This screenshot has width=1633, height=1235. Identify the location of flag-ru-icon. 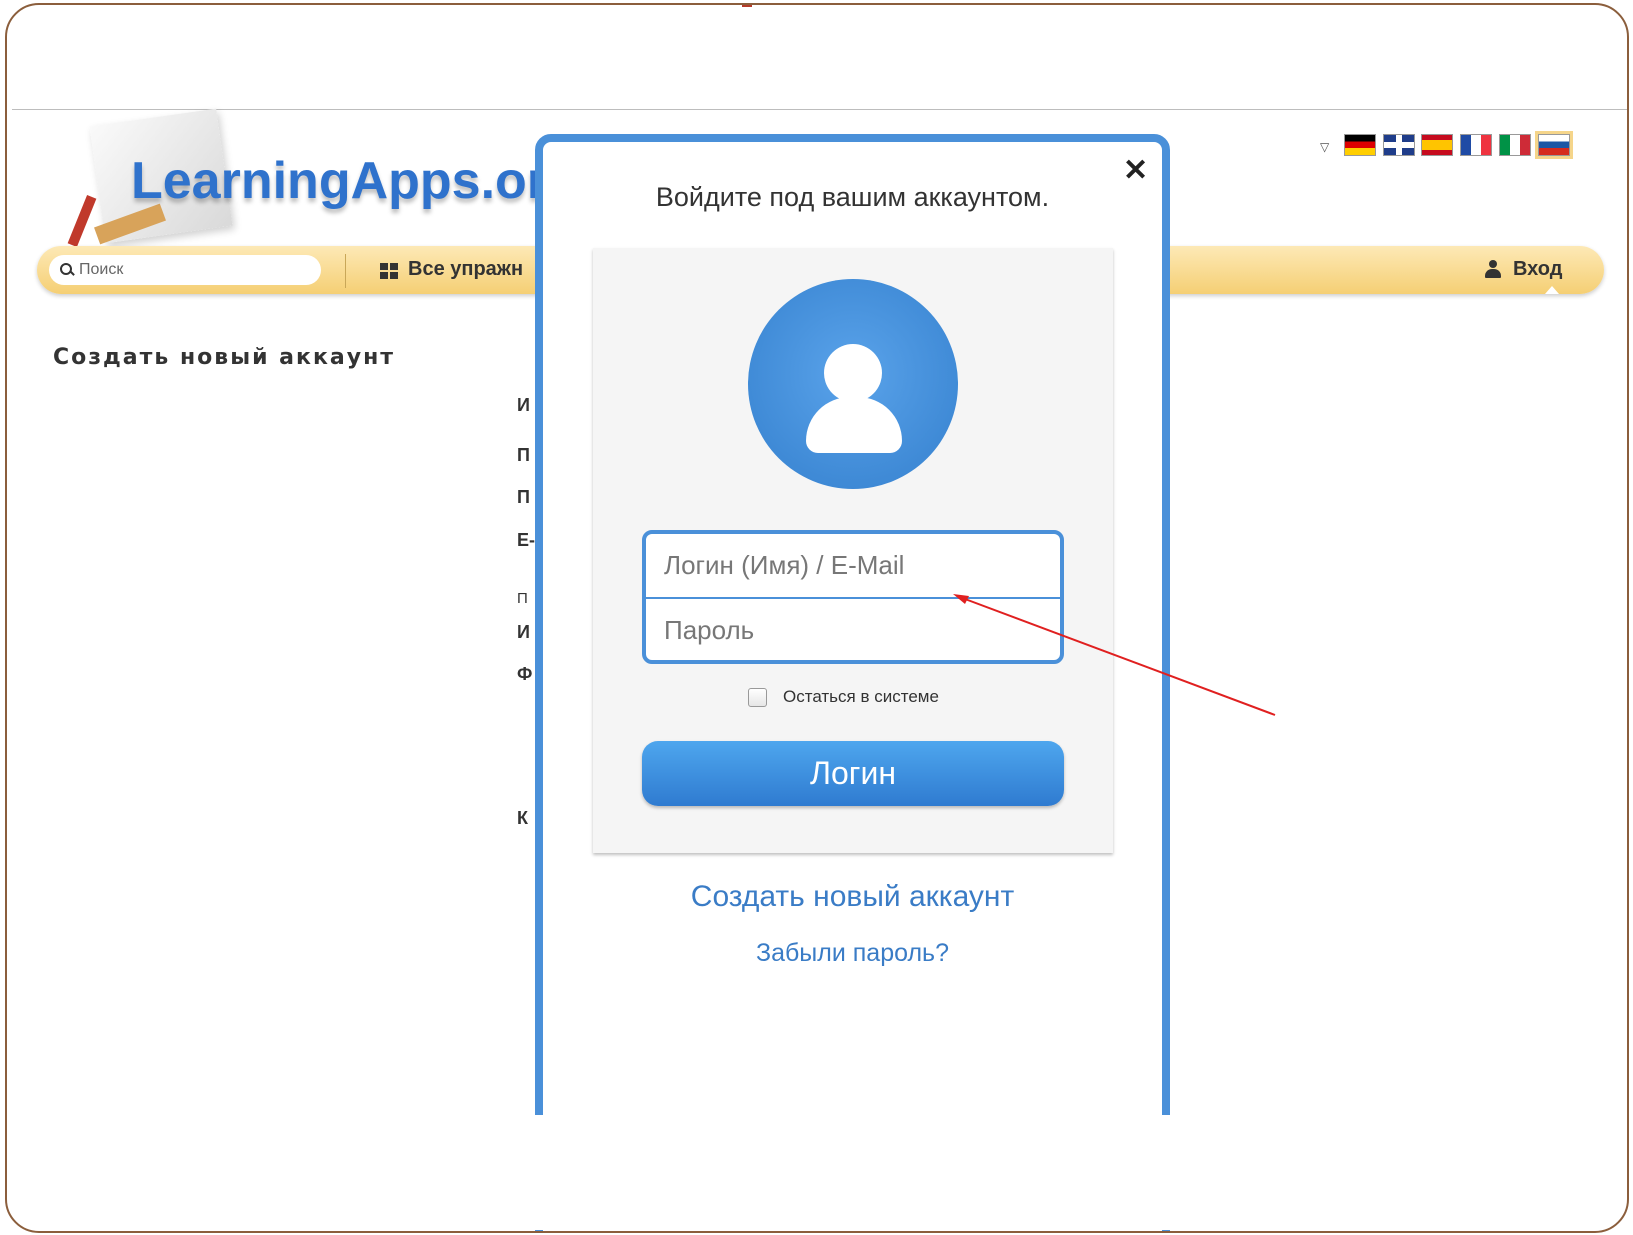
(1554, 145).